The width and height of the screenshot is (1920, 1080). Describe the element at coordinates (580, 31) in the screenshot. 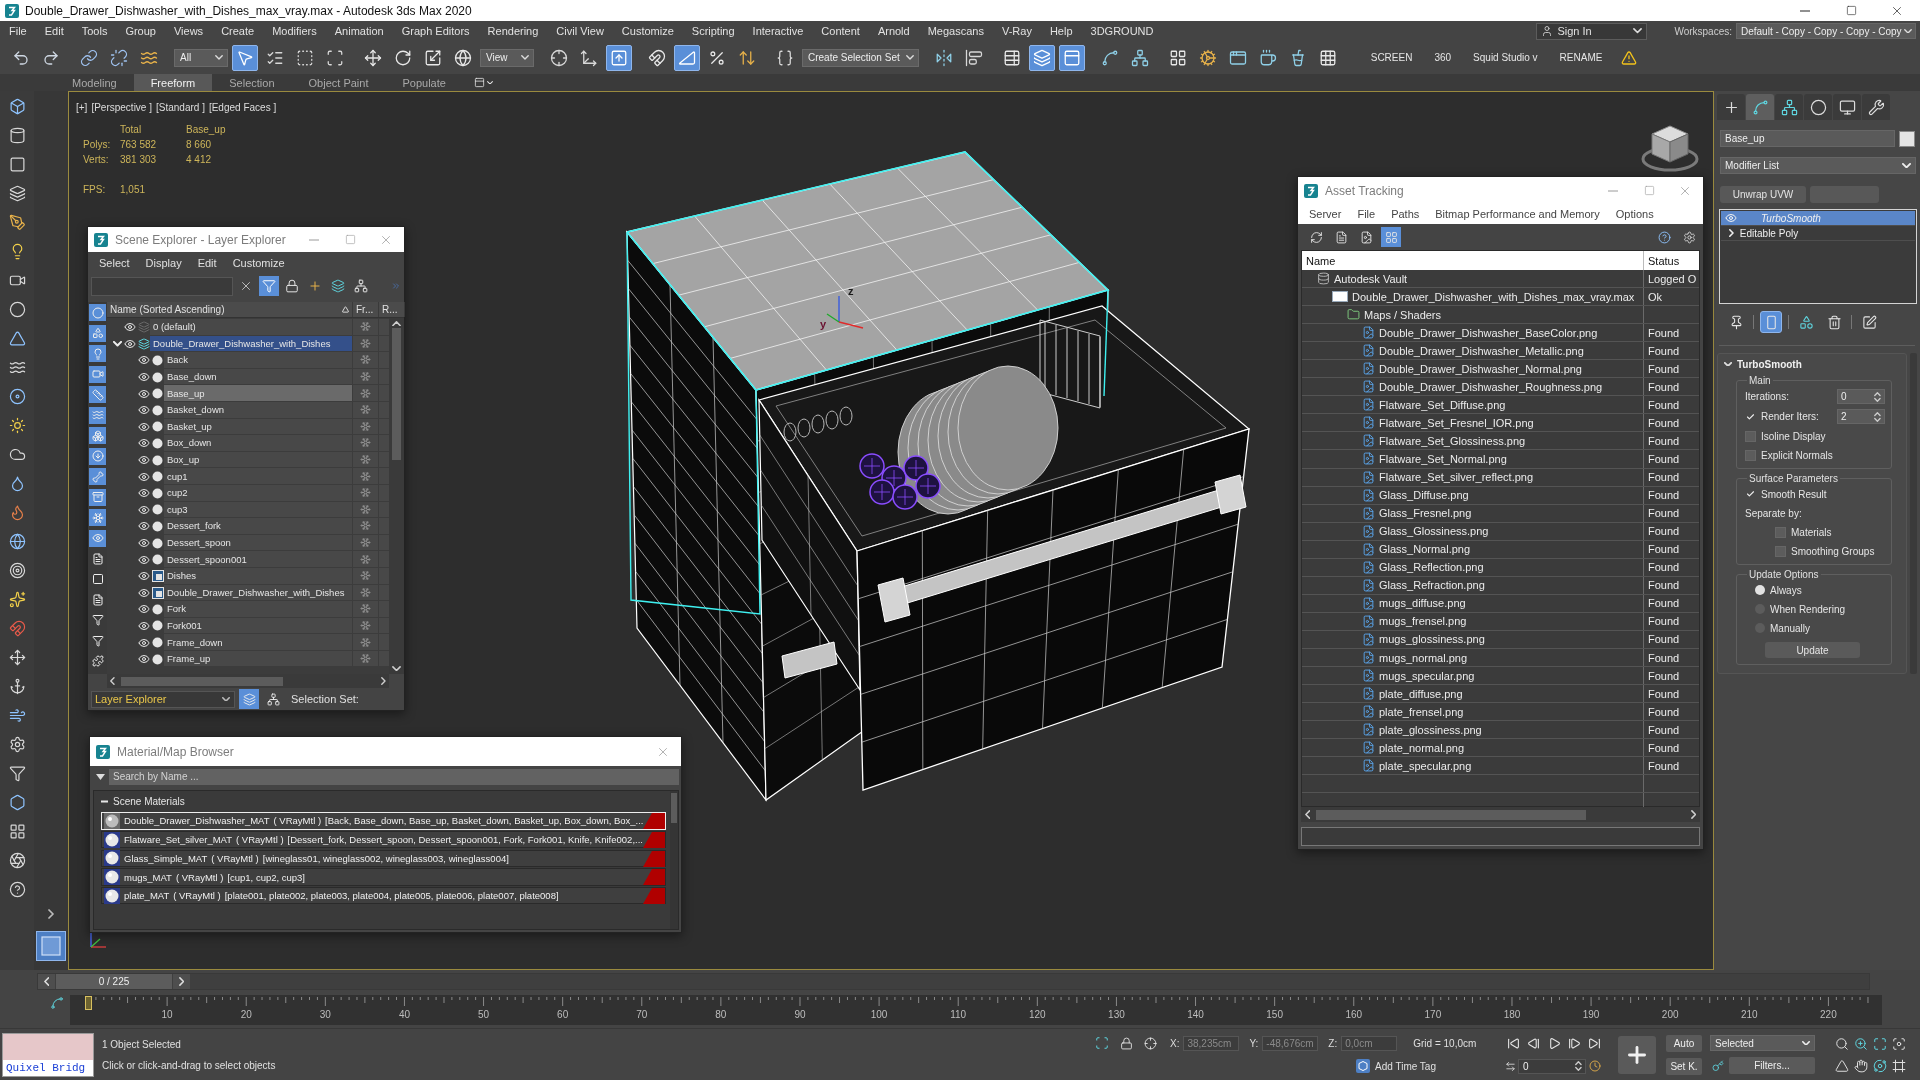

I see `menu-item: Civil View` at that location.